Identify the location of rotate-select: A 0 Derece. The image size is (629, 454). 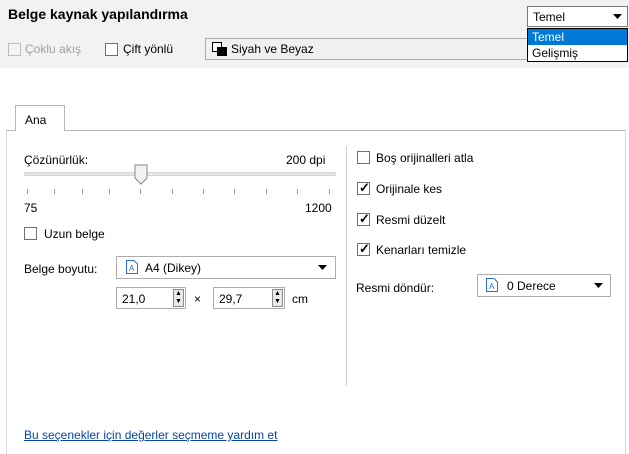
(544, 285).